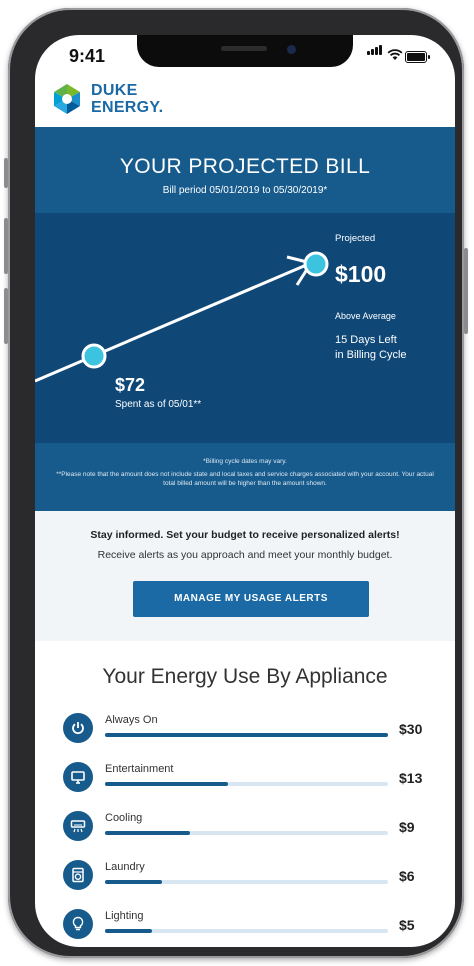 The image size is (474, 966). I want to click on appliance-amount: $30, so click(411, 729).